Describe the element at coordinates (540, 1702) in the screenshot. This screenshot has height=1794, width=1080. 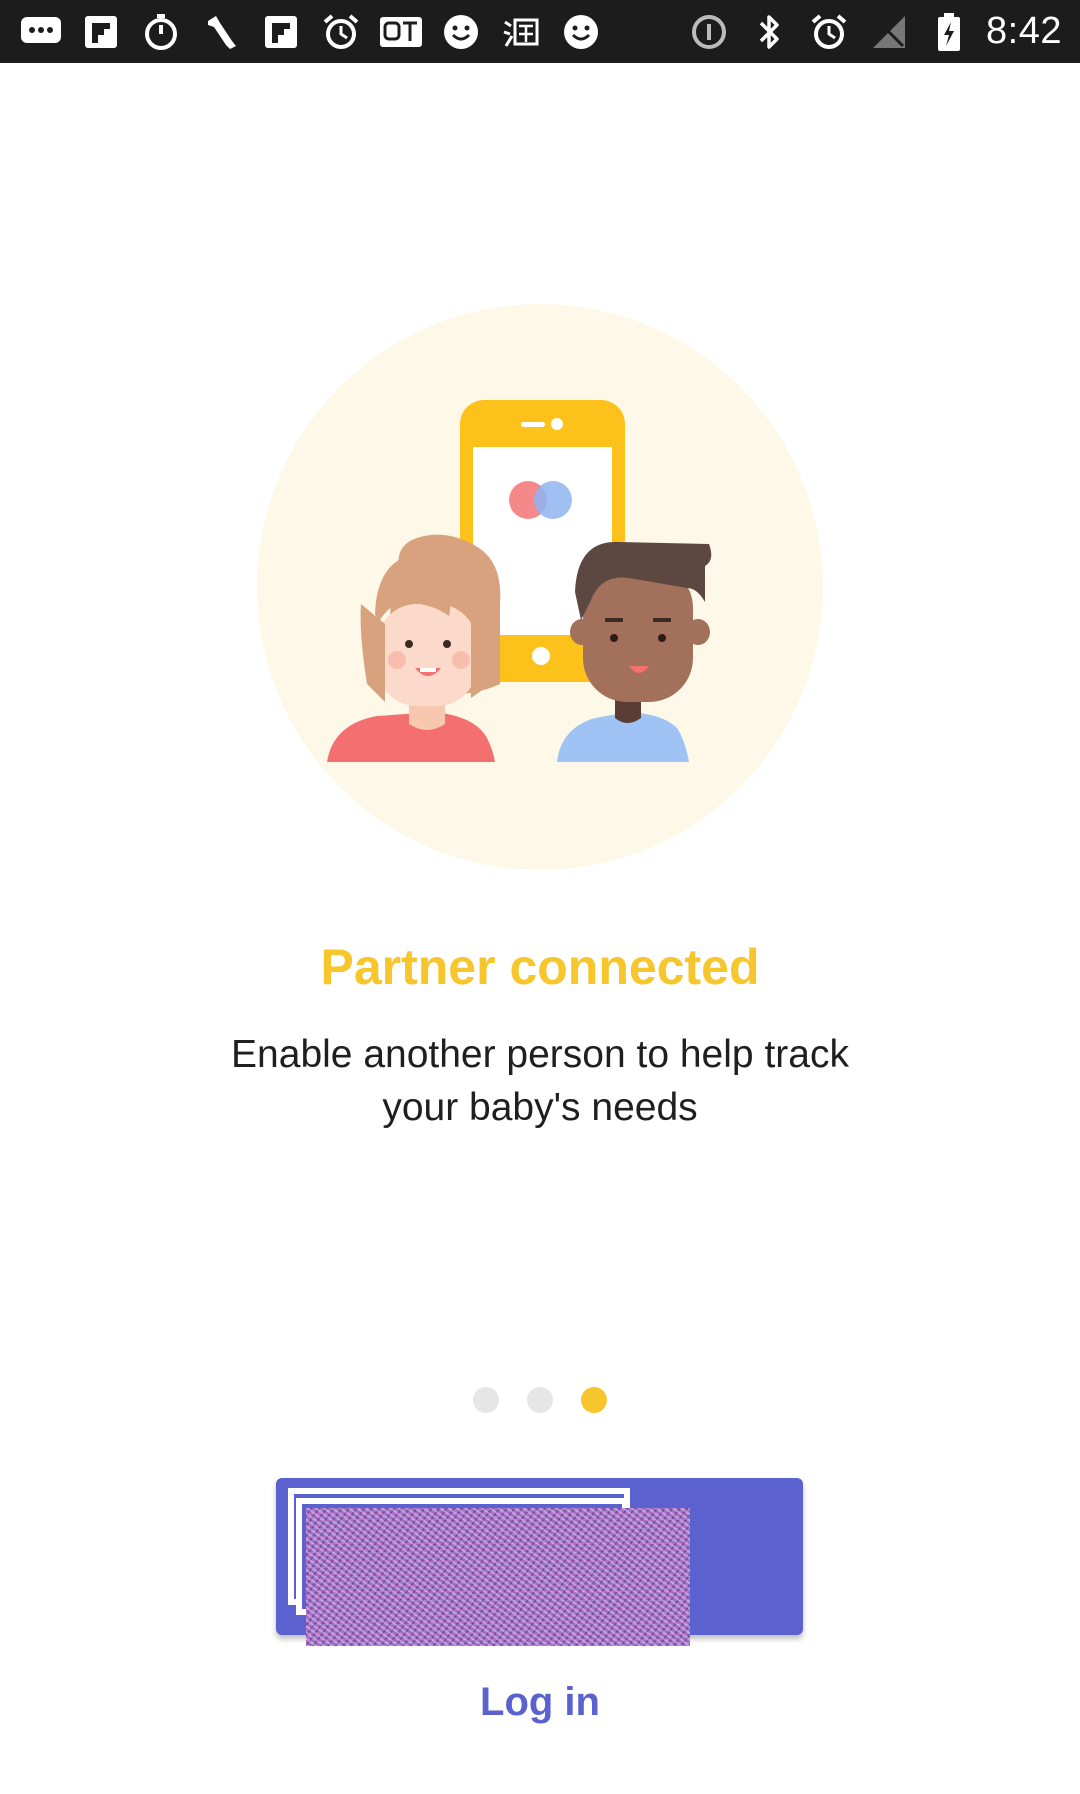
I see `login-link: Log in` at that location.